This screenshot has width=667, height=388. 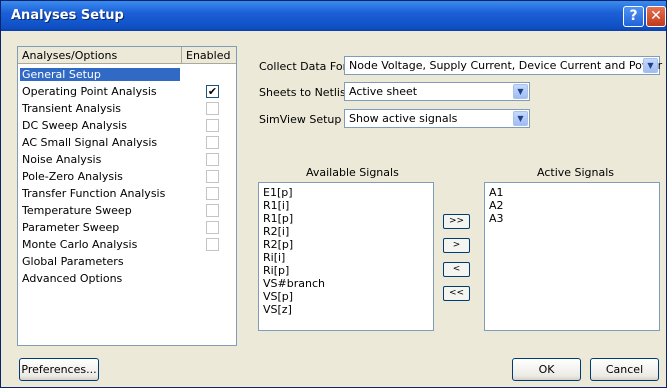 What do you see at coordinates (496, 205) in the screenshot?
I see `signal-item: A2` at bounding box center [496, 205].